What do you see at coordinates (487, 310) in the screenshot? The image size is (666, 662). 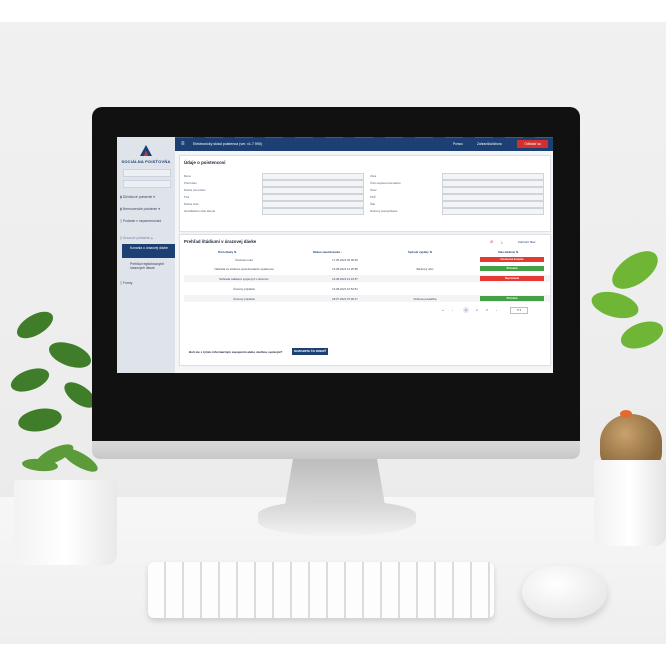 I see `pagination-page-3: 3` at bounding box center [487, 310].